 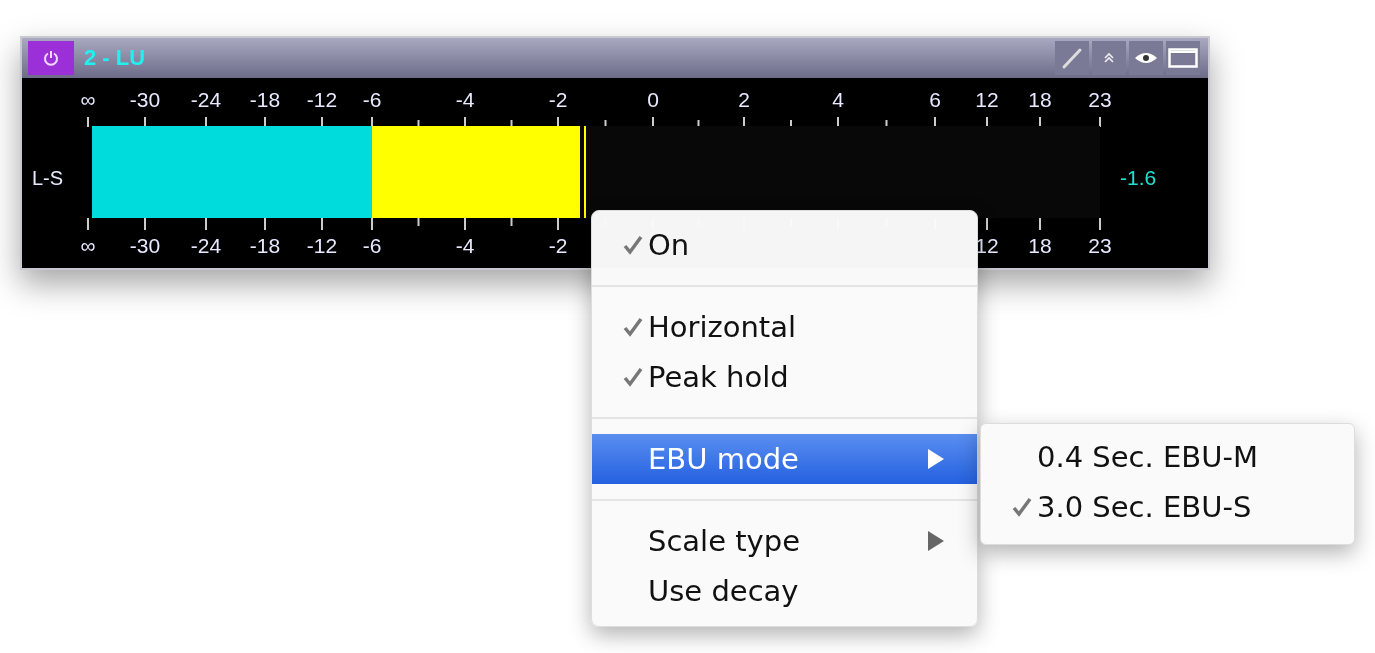 What do you see at coordinates (784, 377) in the screenshot?
I see `menu-item: Peak hold` at bounding box center [784, 377].